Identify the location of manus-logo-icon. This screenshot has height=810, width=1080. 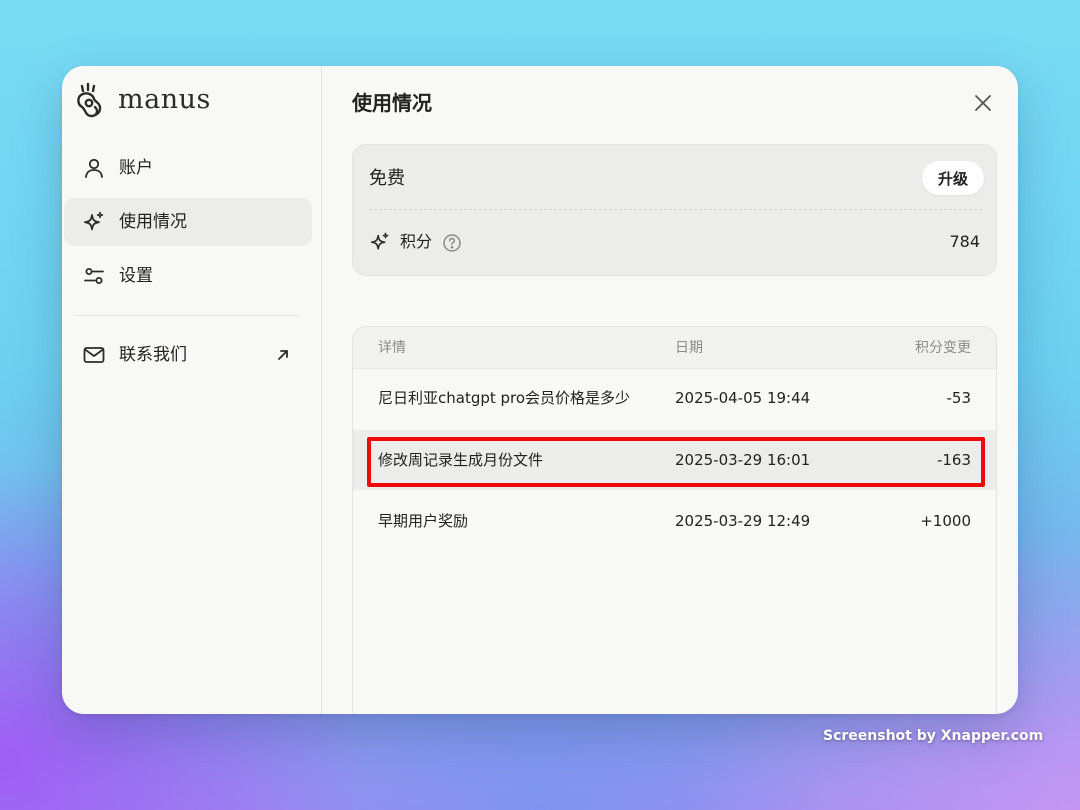
(89, 100).